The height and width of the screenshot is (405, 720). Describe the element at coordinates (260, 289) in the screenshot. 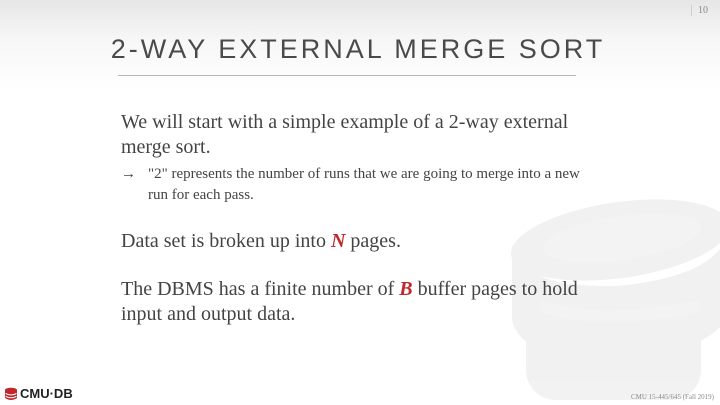

I see `bullet-buffer-text-before: The DBMS has a finite number of` at that location.